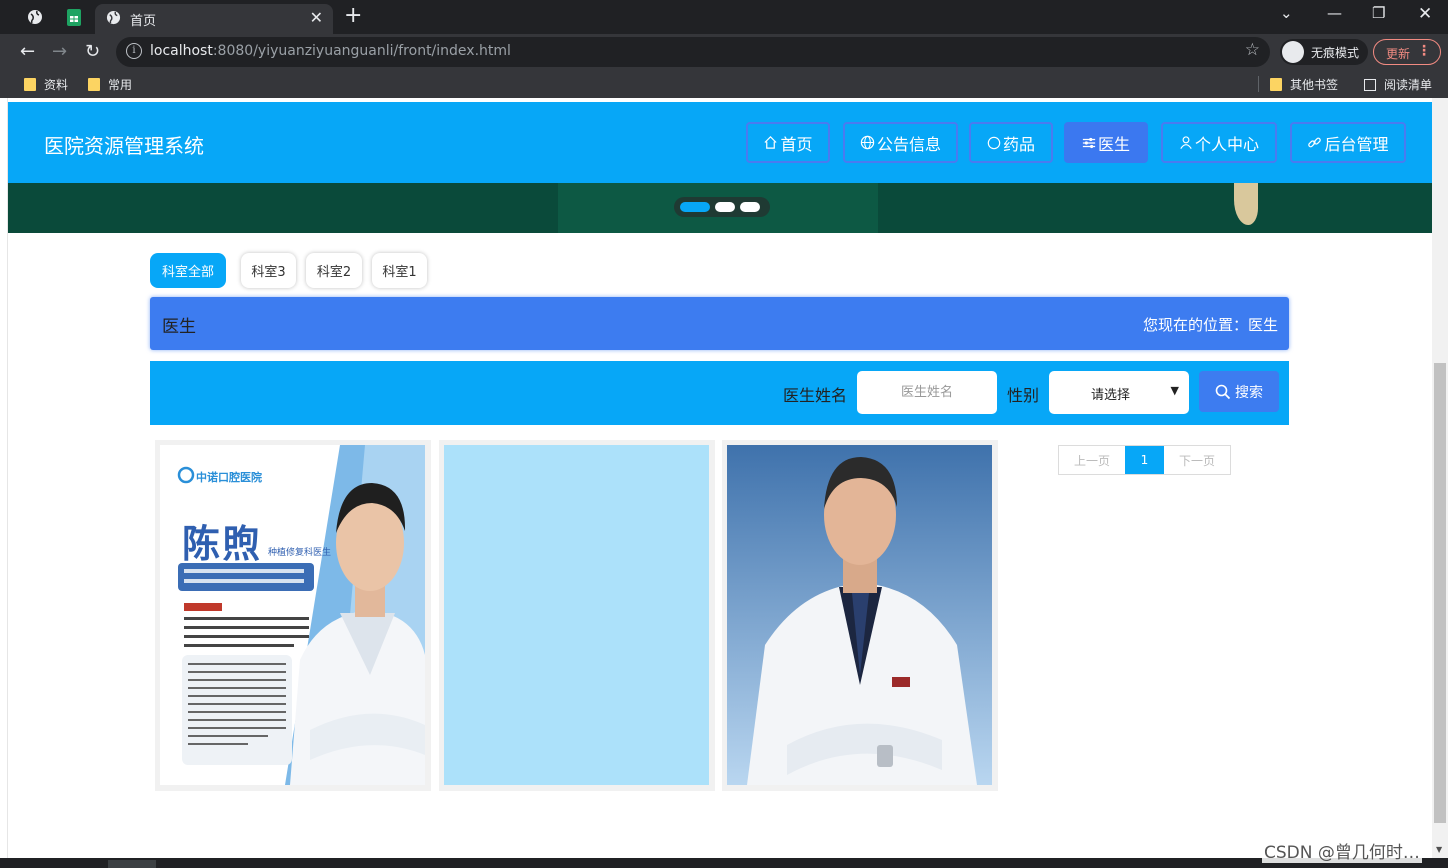 This screenshot has height=868, width=1448. I want to click on bookmark-other: 其他书签, so click(1304, 84).